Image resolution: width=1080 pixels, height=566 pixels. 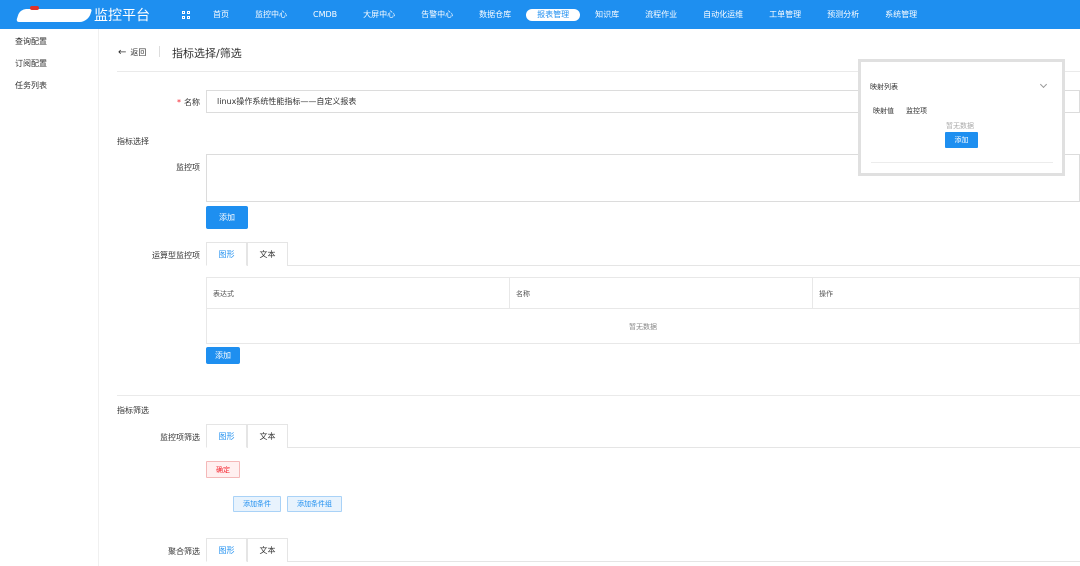 I want to click on tab-text: 文本, so click(x=267, y=254).